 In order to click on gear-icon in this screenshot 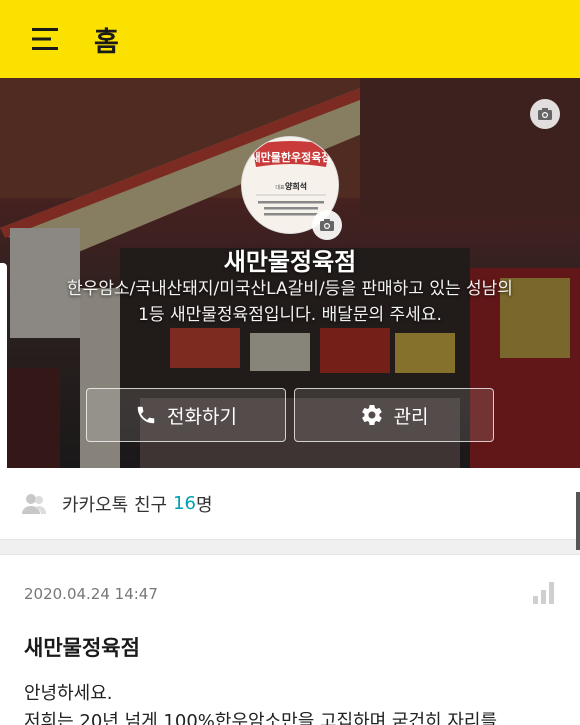, I will do `click(372, 415)`.